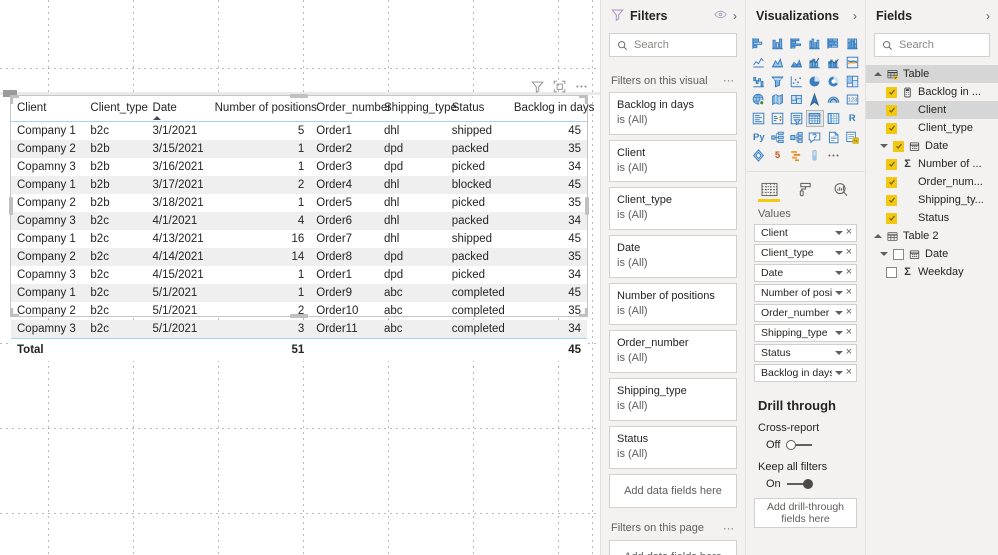 Image resolution: width=998 pixels, height=555 pixels. What do you see at coordinates (815, 81) in the screenshot?
I see `pie-chart-icon` at bounding box center [815, 81].